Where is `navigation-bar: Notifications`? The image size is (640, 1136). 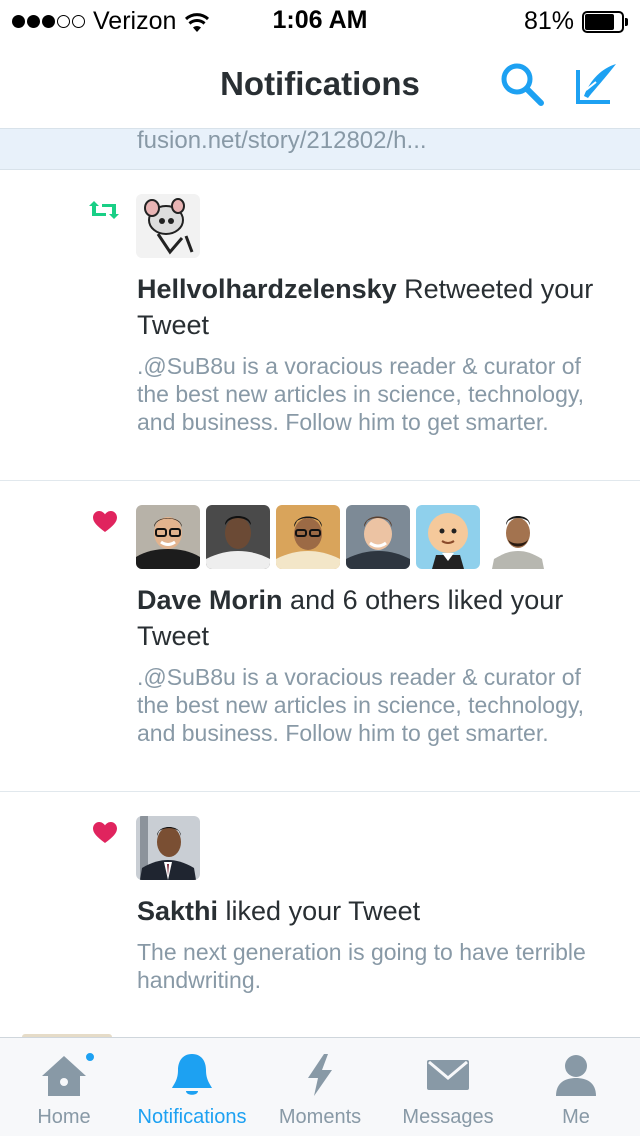 navigation-bar: Notifications is located at coordinates (320, 84).